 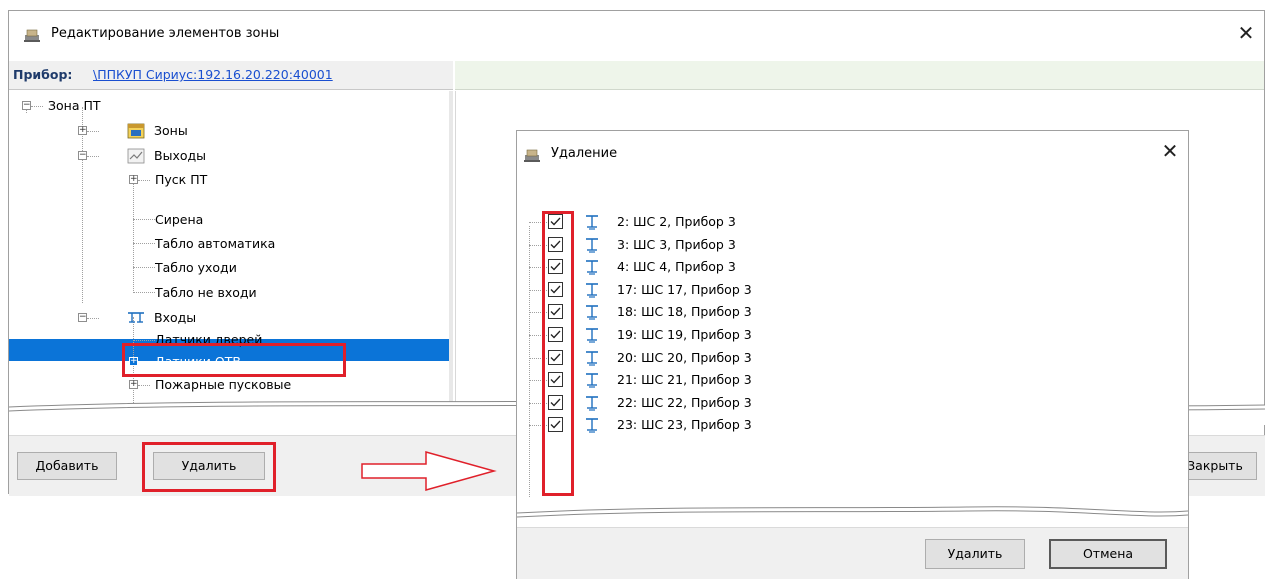 What do you see at coordinates (684, 402) in the screenshot?
I see `list-item-label: 22: ШС 22, Прибор 3` at bounding box center [684, 402].